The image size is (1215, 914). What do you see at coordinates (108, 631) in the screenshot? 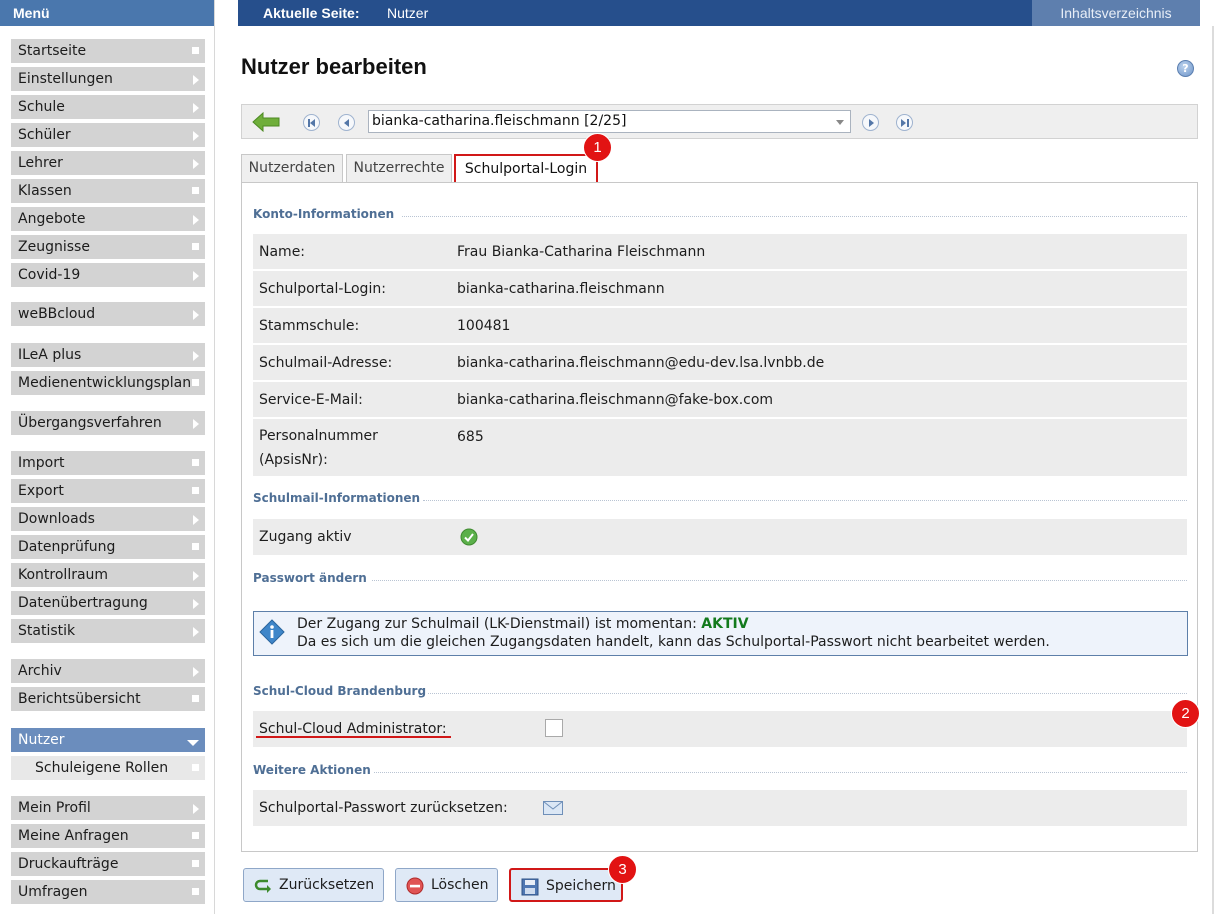
I see `sidebar-item-statistik: Statistik` at bounding box center [108, 631].